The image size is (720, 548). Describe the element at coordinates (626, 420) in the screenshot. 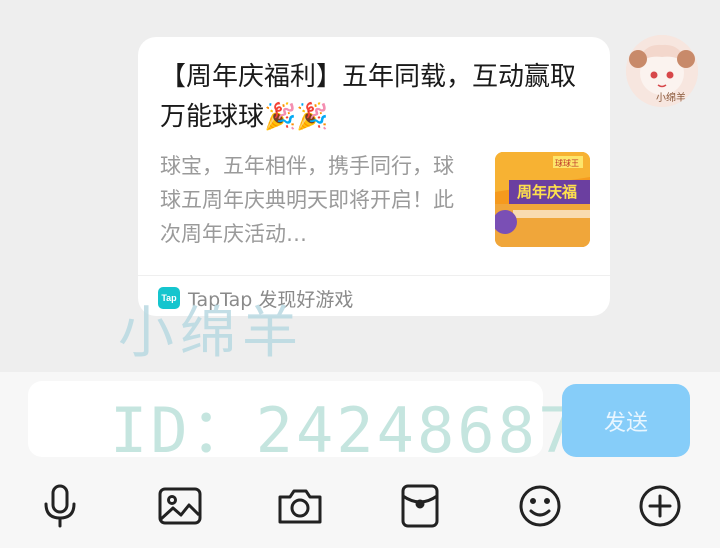

I see `send-button: 发送` at that location.